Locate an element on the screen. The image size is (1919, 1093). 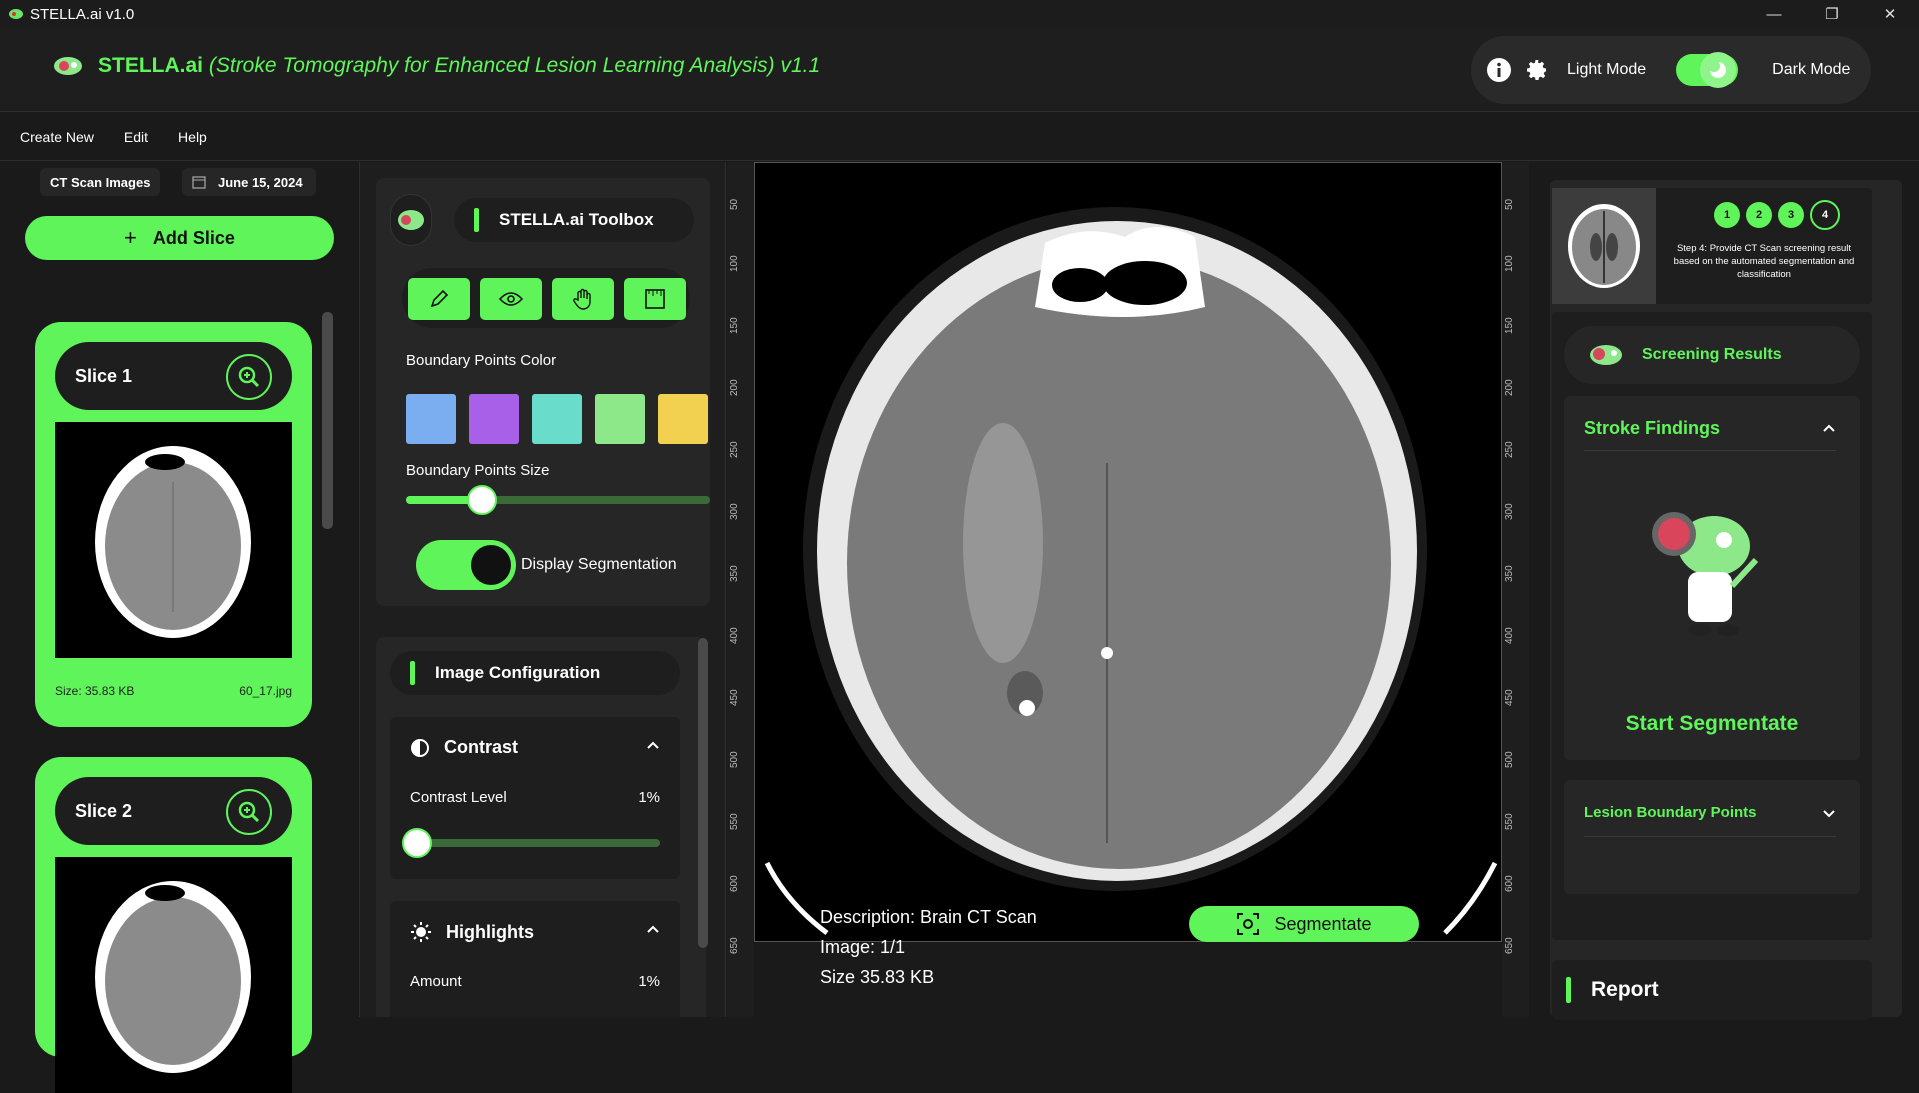
info-icon is located at coordinates (1499, 70).